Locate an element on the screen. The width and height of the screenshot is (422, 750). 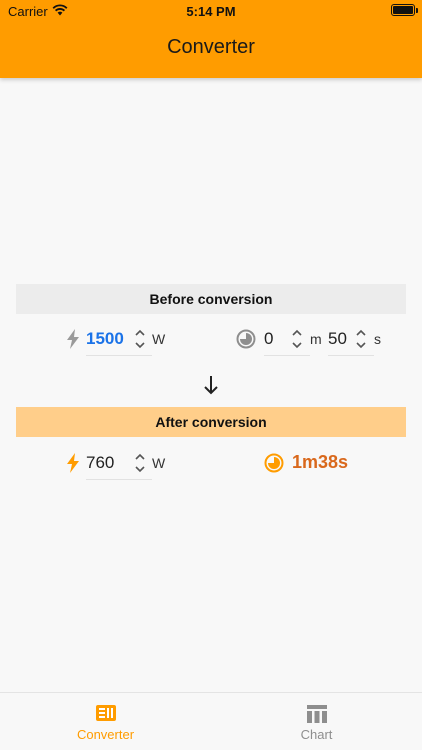
power-input-before: 1500 is located at coordinates (119, 339).